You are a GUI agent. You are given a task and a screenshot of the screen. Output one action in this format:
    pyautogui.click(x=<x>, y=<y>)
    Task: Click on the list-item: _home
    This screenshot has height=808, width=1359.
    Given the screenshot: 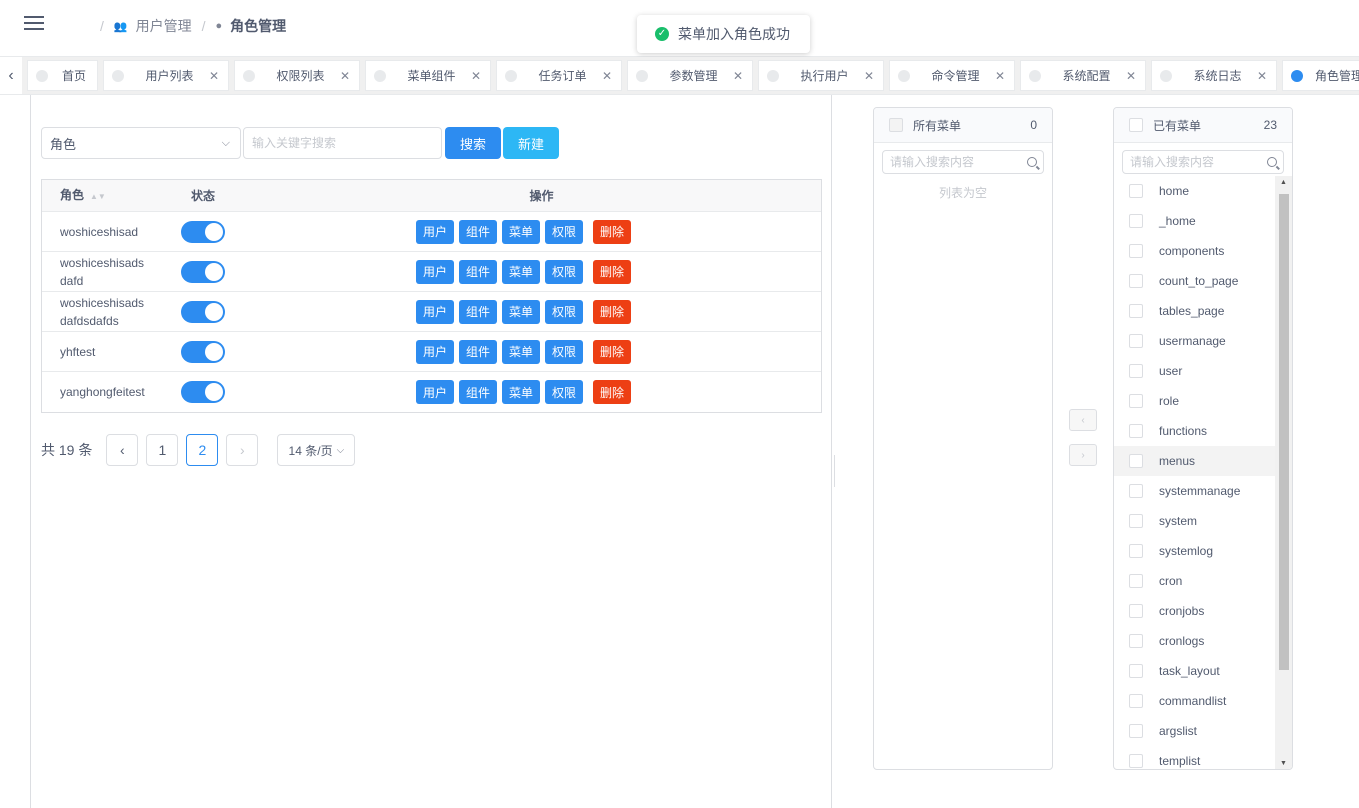 What is the action you would take?
    pyautogui.click(x=1195, y=221)
    